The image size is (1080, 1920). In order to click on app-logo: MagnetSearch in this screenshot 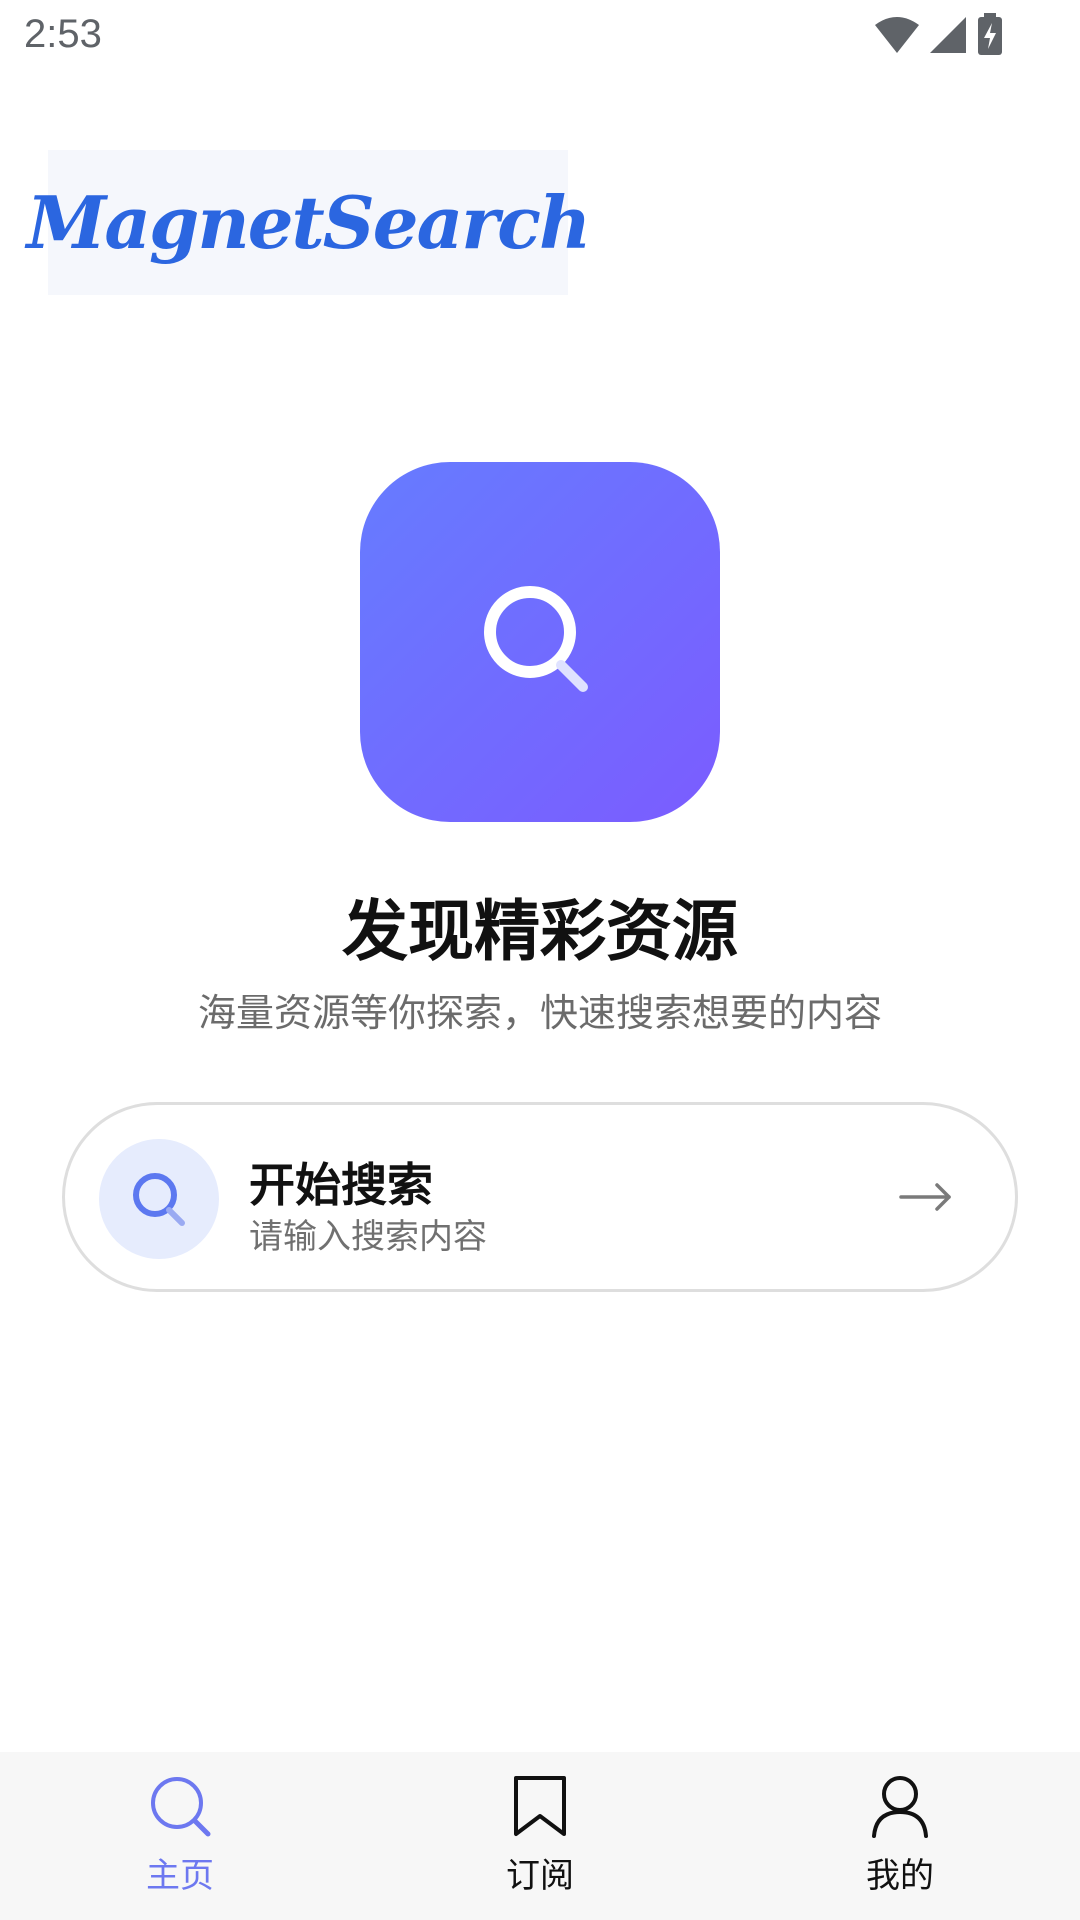, I will do `click(309, 222)`.